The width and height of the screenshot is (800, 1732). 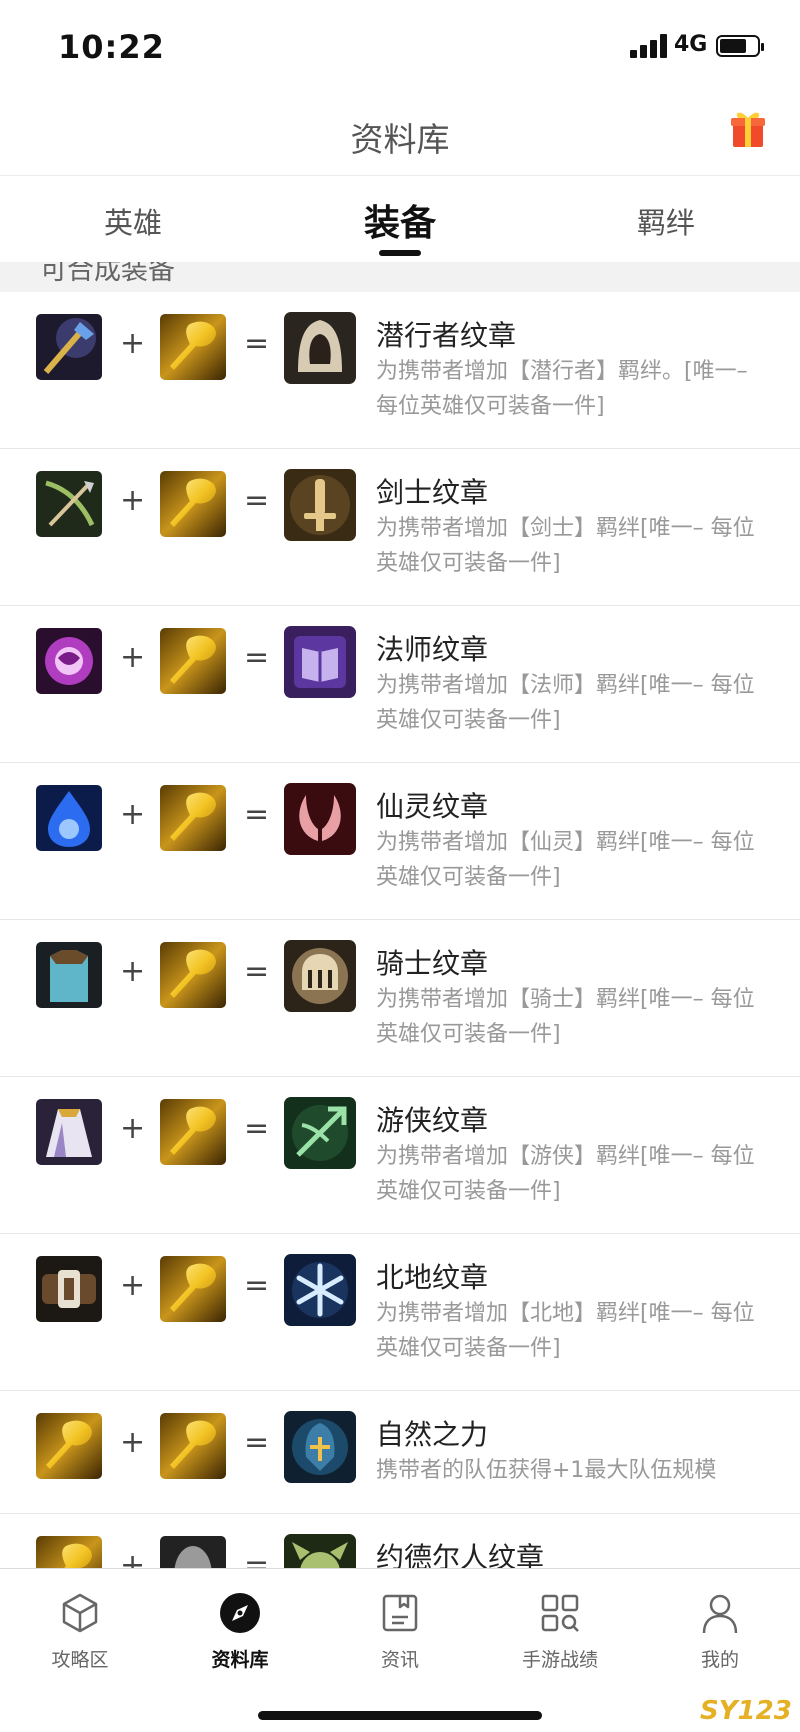 I want to click on list-item: + = 仙灵纹章 为携带者增加【仙灵】羁绊[唯一– 每位英雄仅可装备一件], so click(x=400, y=841).